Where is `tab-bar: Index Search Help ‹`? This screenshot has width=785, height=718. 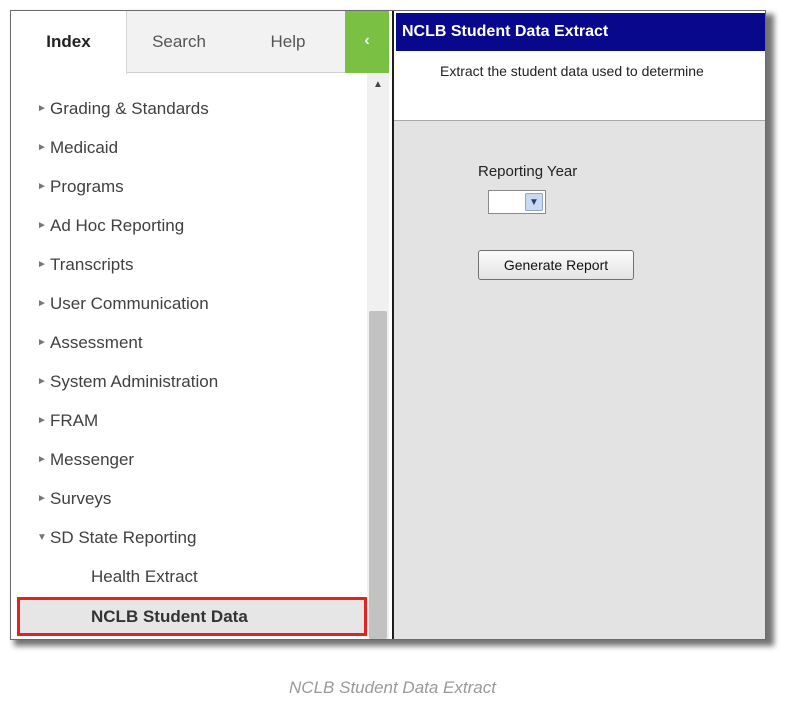
tab-bar: Index Search Help ‹ is located at coordinates (200, 42).